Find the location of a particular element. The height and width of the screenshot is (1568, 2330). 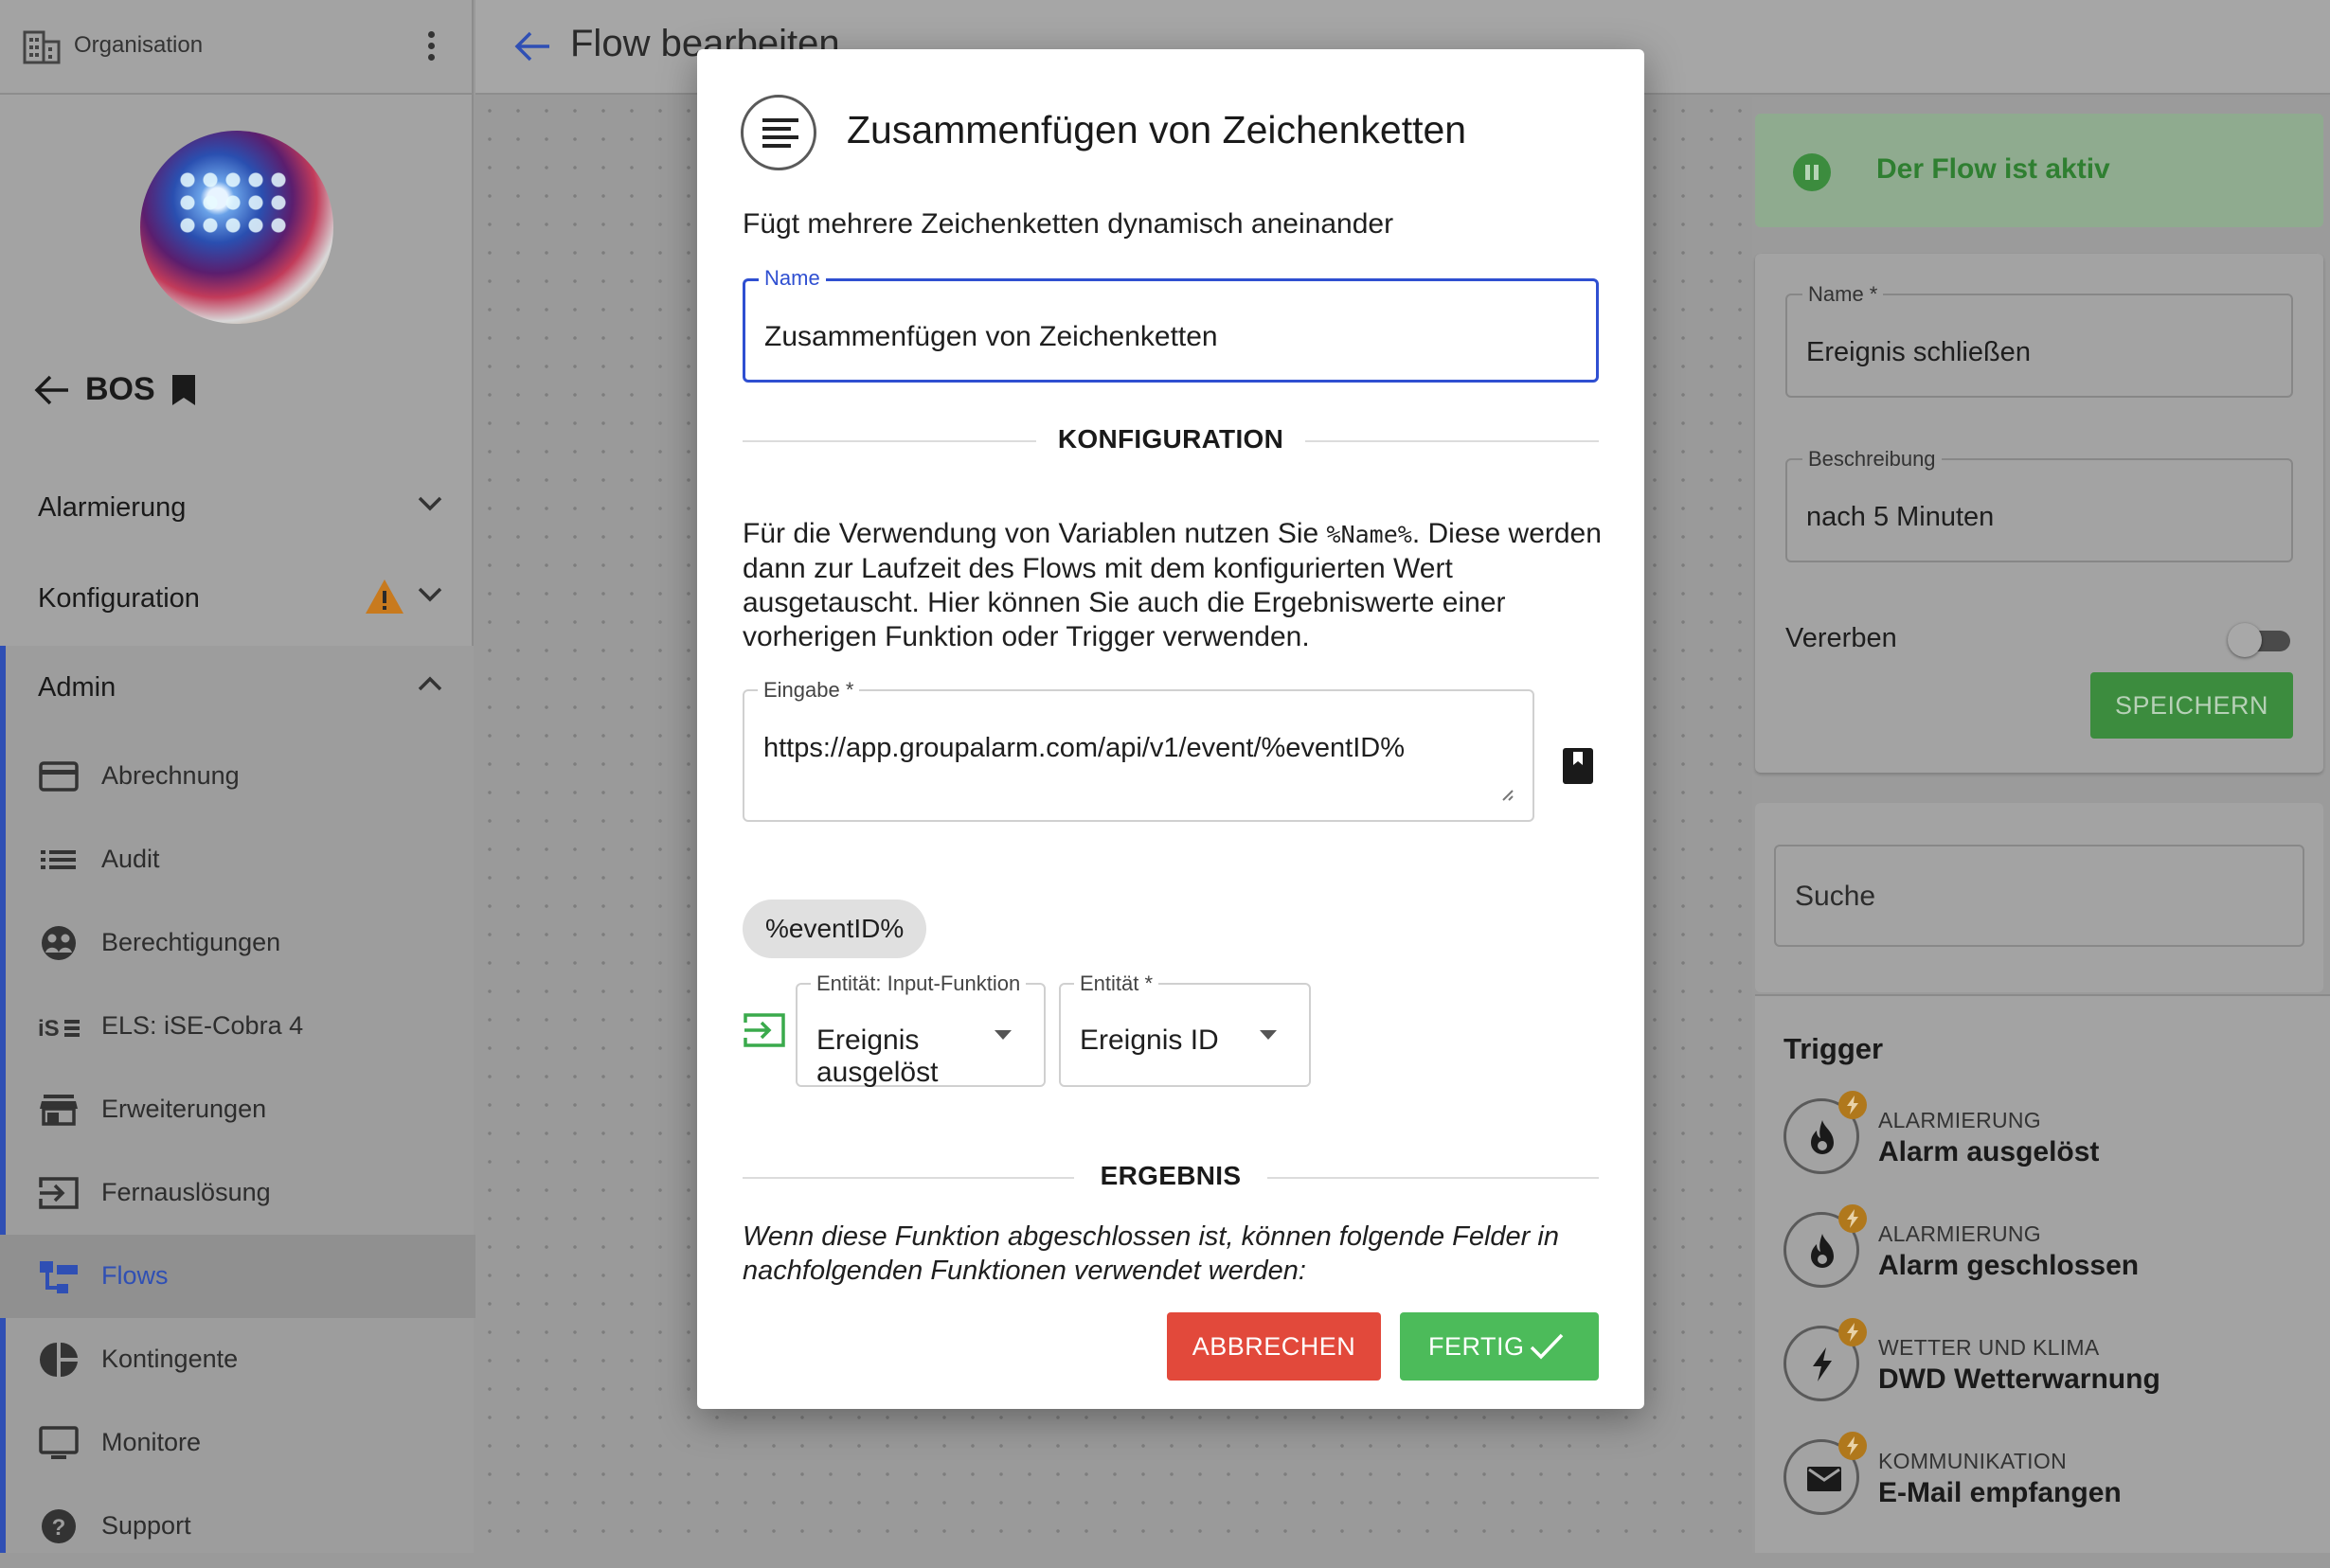

trigger-item: KOMMUNIKATION E-Mail empfangen is located at coordinates (2048, 1483).